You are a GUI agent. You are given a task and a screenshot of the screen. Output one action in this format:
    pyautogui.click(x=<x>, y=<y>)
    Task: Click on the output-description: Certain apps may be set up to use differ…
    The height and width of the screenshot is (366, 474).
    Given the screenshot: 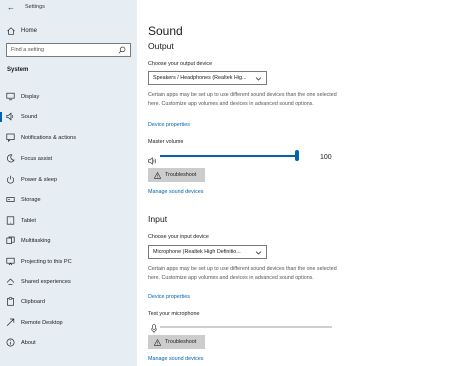 What is the action you would take?
    pyautogui.click(x=242, y=99)
    